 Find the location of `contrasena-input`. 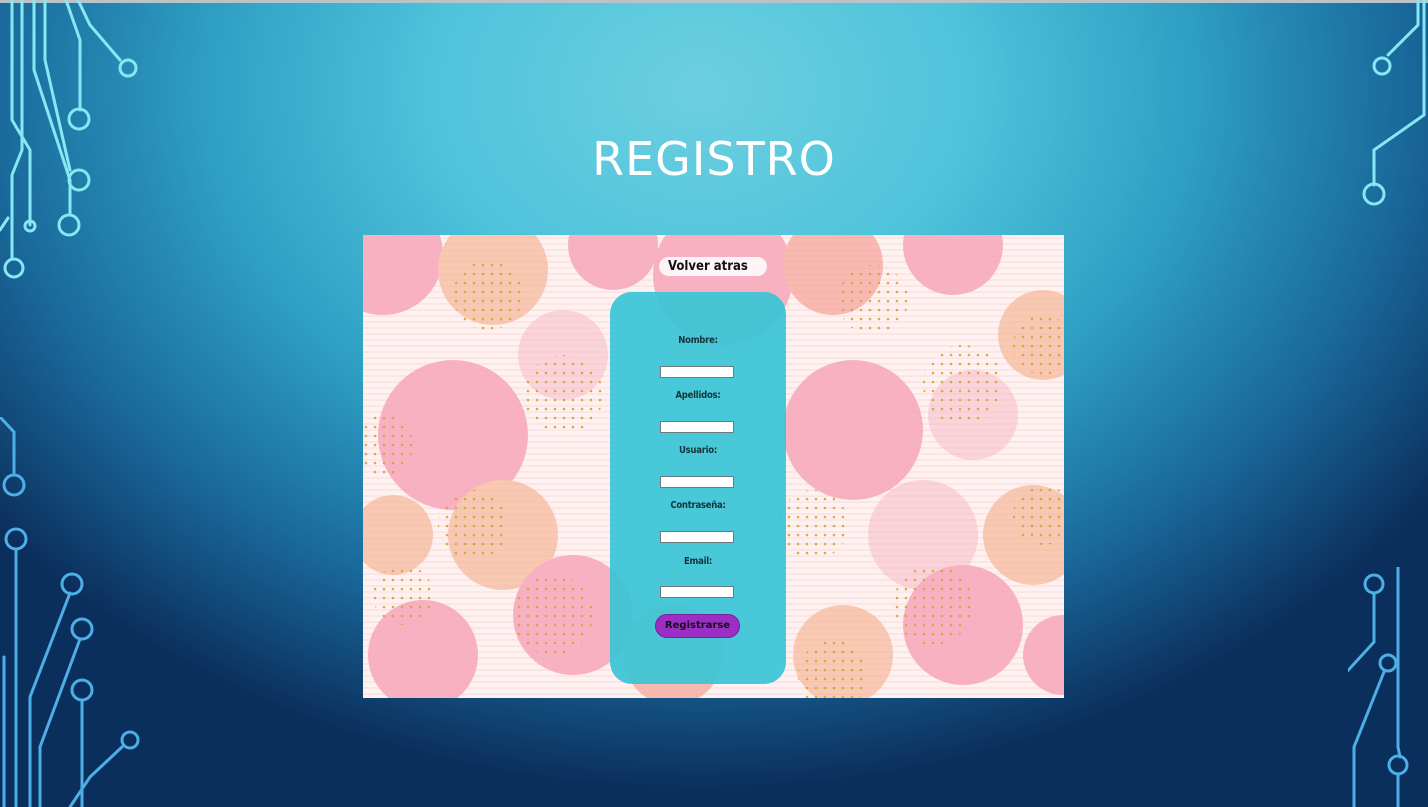

contrasena-input is located at coordinates (697, 537).